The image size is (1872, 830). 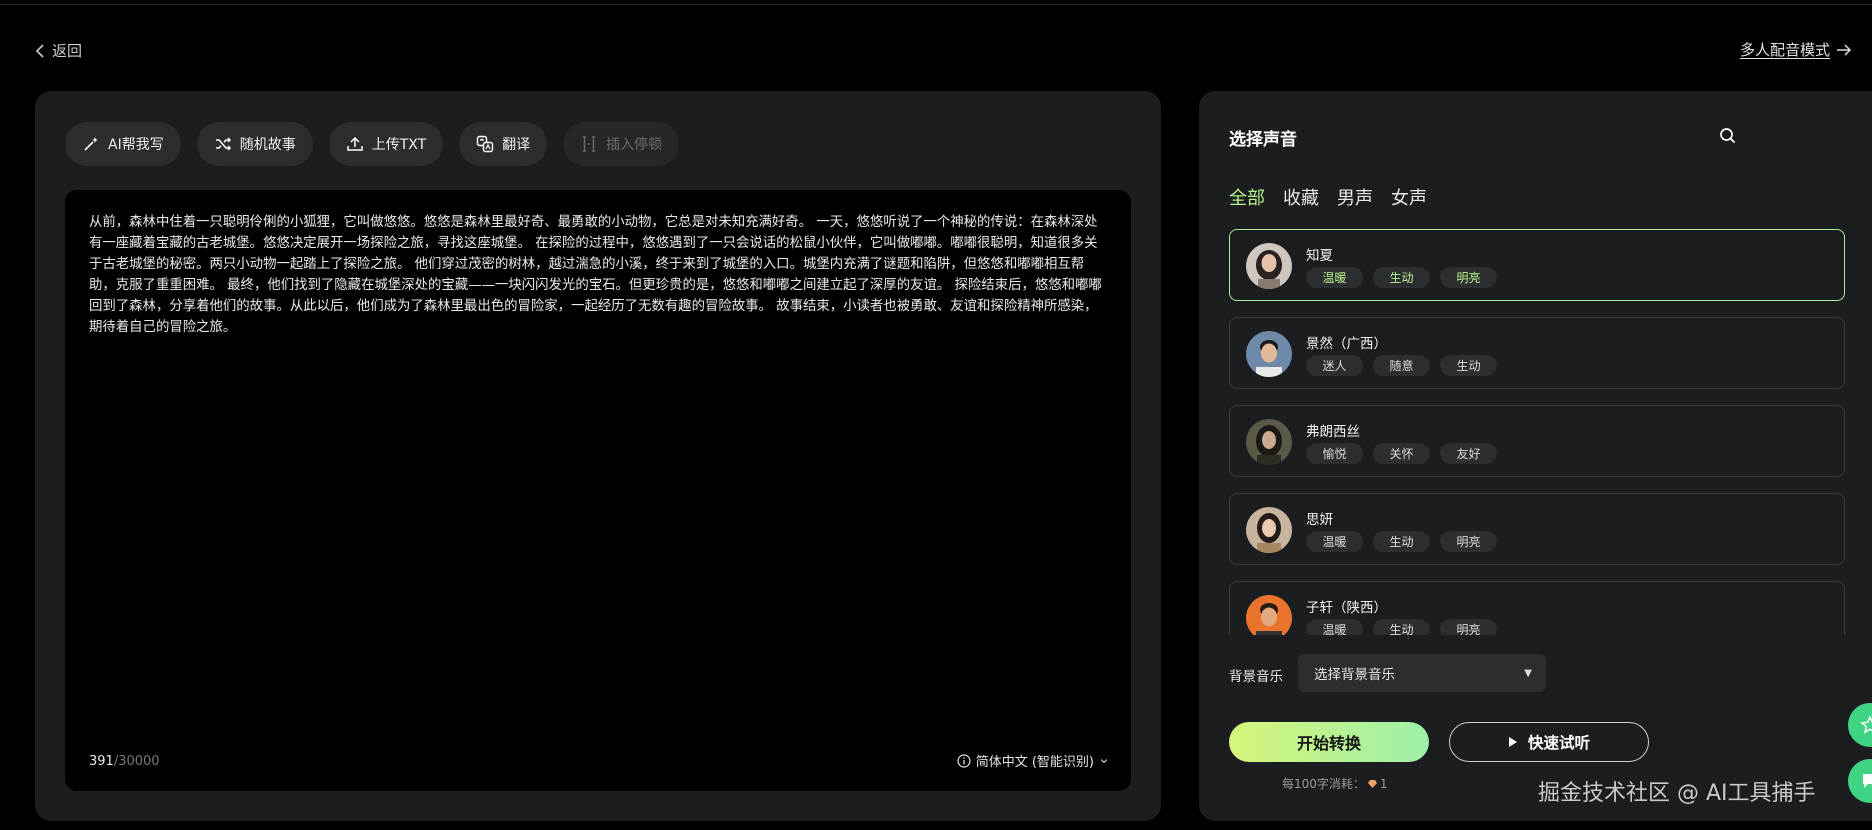 I want to click on voice-card: 思妍 温暖 生动 明亮, so click(x=1537, y=529).